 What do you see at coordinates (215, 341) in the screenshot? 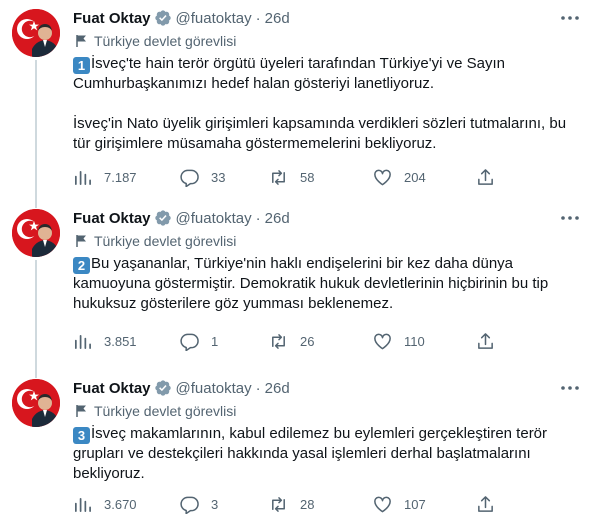
I see `reply-count: 1` at bounding box center [215, 341].